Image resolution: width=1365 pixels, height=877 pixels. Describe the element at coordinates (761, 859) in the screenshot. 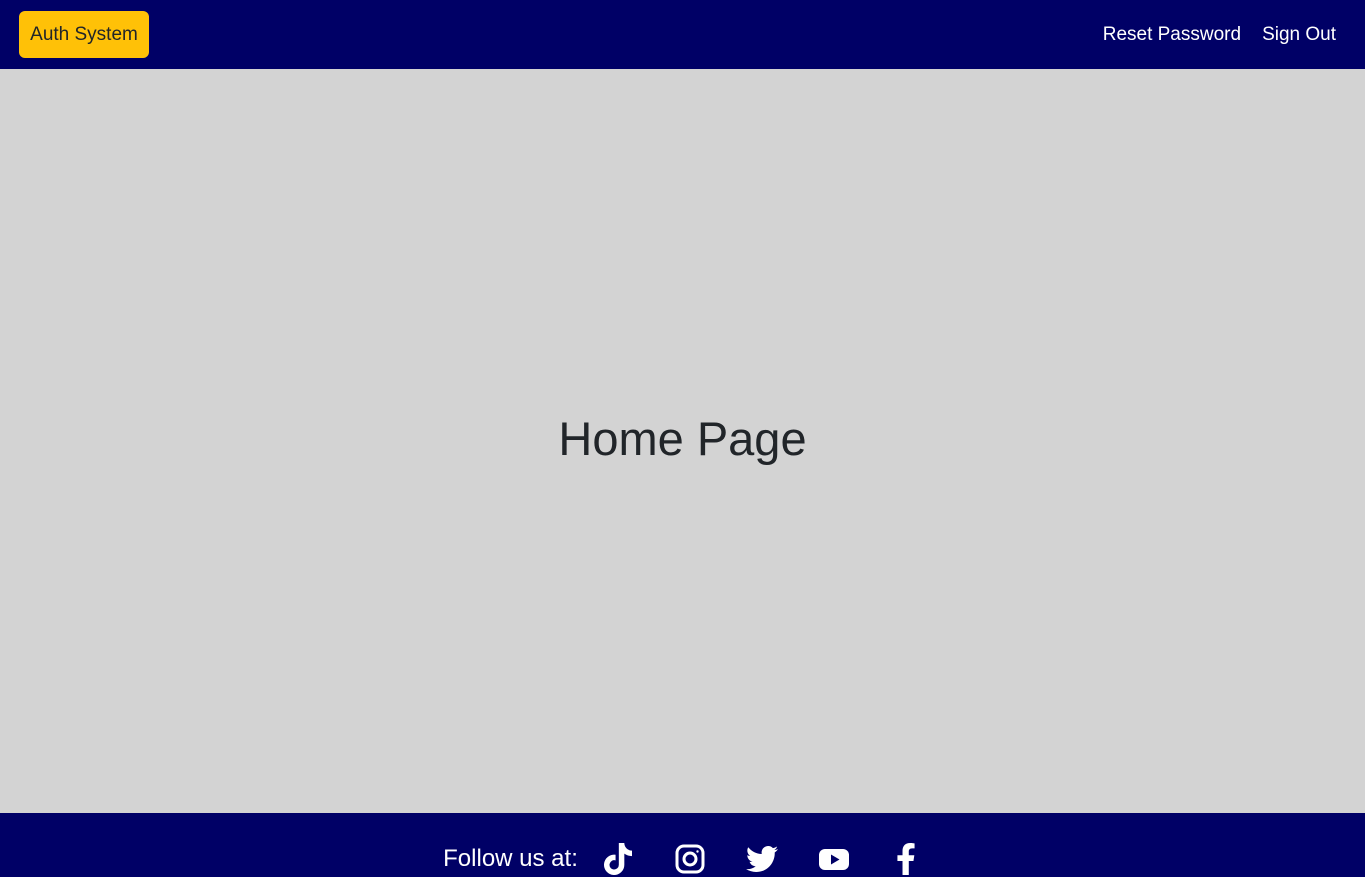

I see `twitter-icon` at that location.